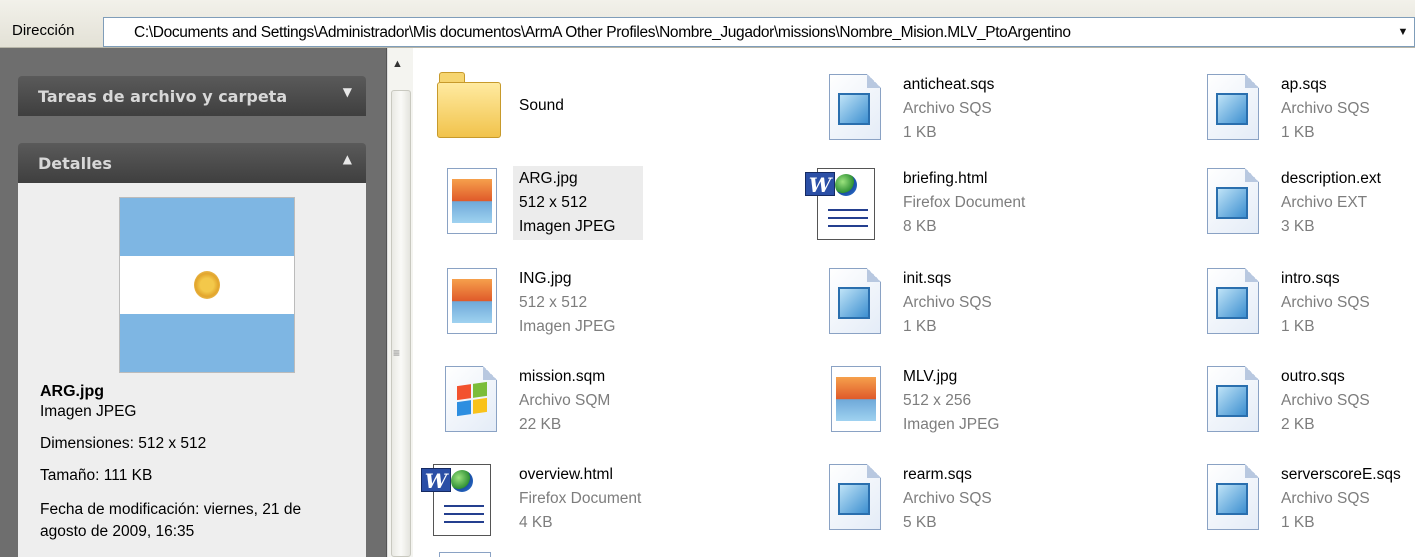 This screenshot has width=1415, height=557. Describe the element at coordinates (96, 475) in the screenshot. I see `details-size: Tamaño: 111 KB` at that location.